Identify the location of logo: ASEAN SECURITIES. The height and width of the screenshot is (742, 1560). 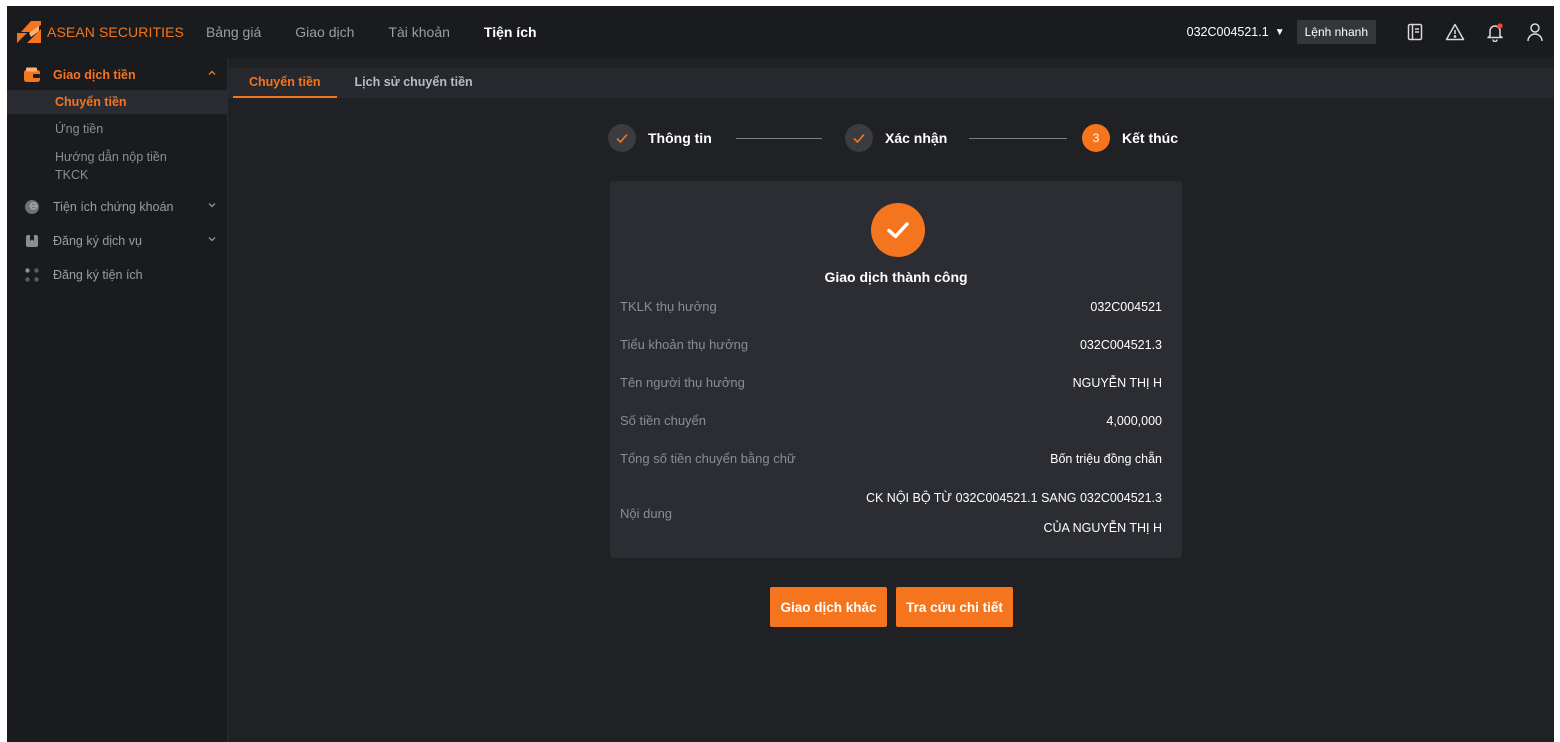
(100, 32).